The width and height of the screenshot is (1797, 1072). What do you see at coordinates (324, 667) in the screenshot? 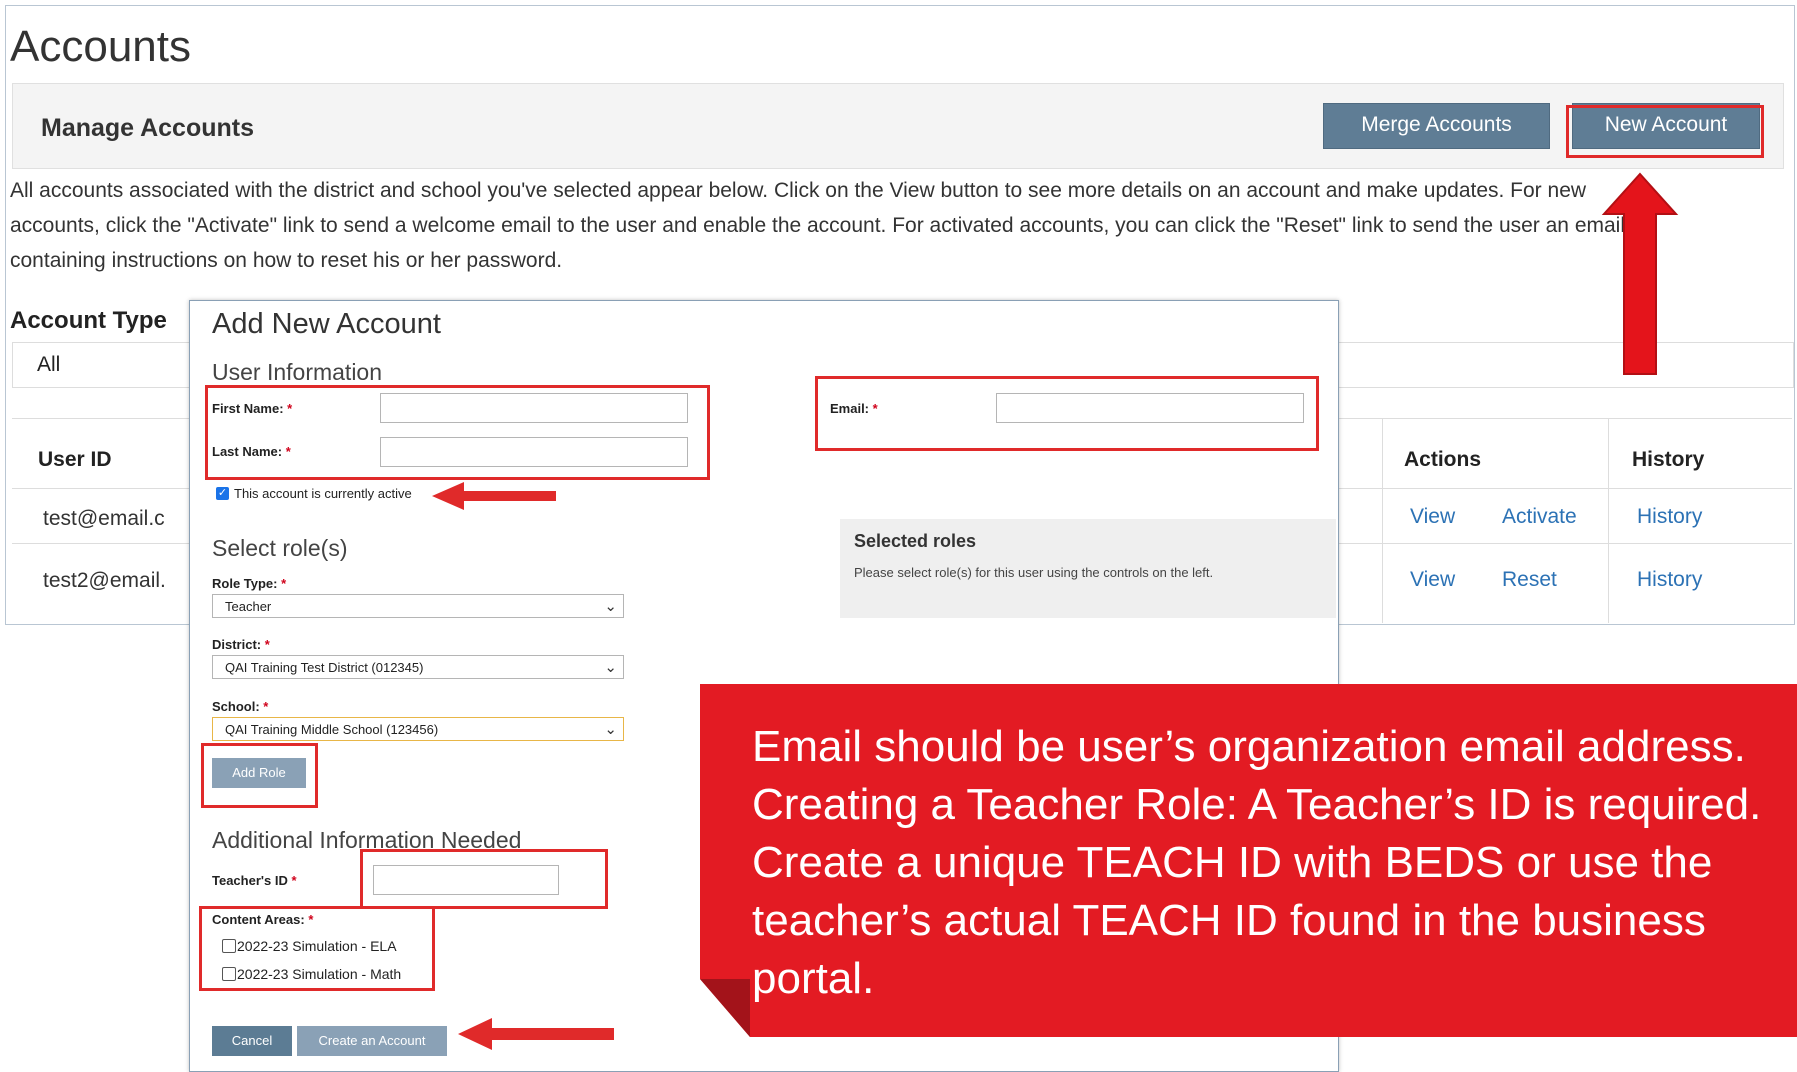
I see `district-value: QAI Training Test District (012345)` at bounding box center [324, 667].